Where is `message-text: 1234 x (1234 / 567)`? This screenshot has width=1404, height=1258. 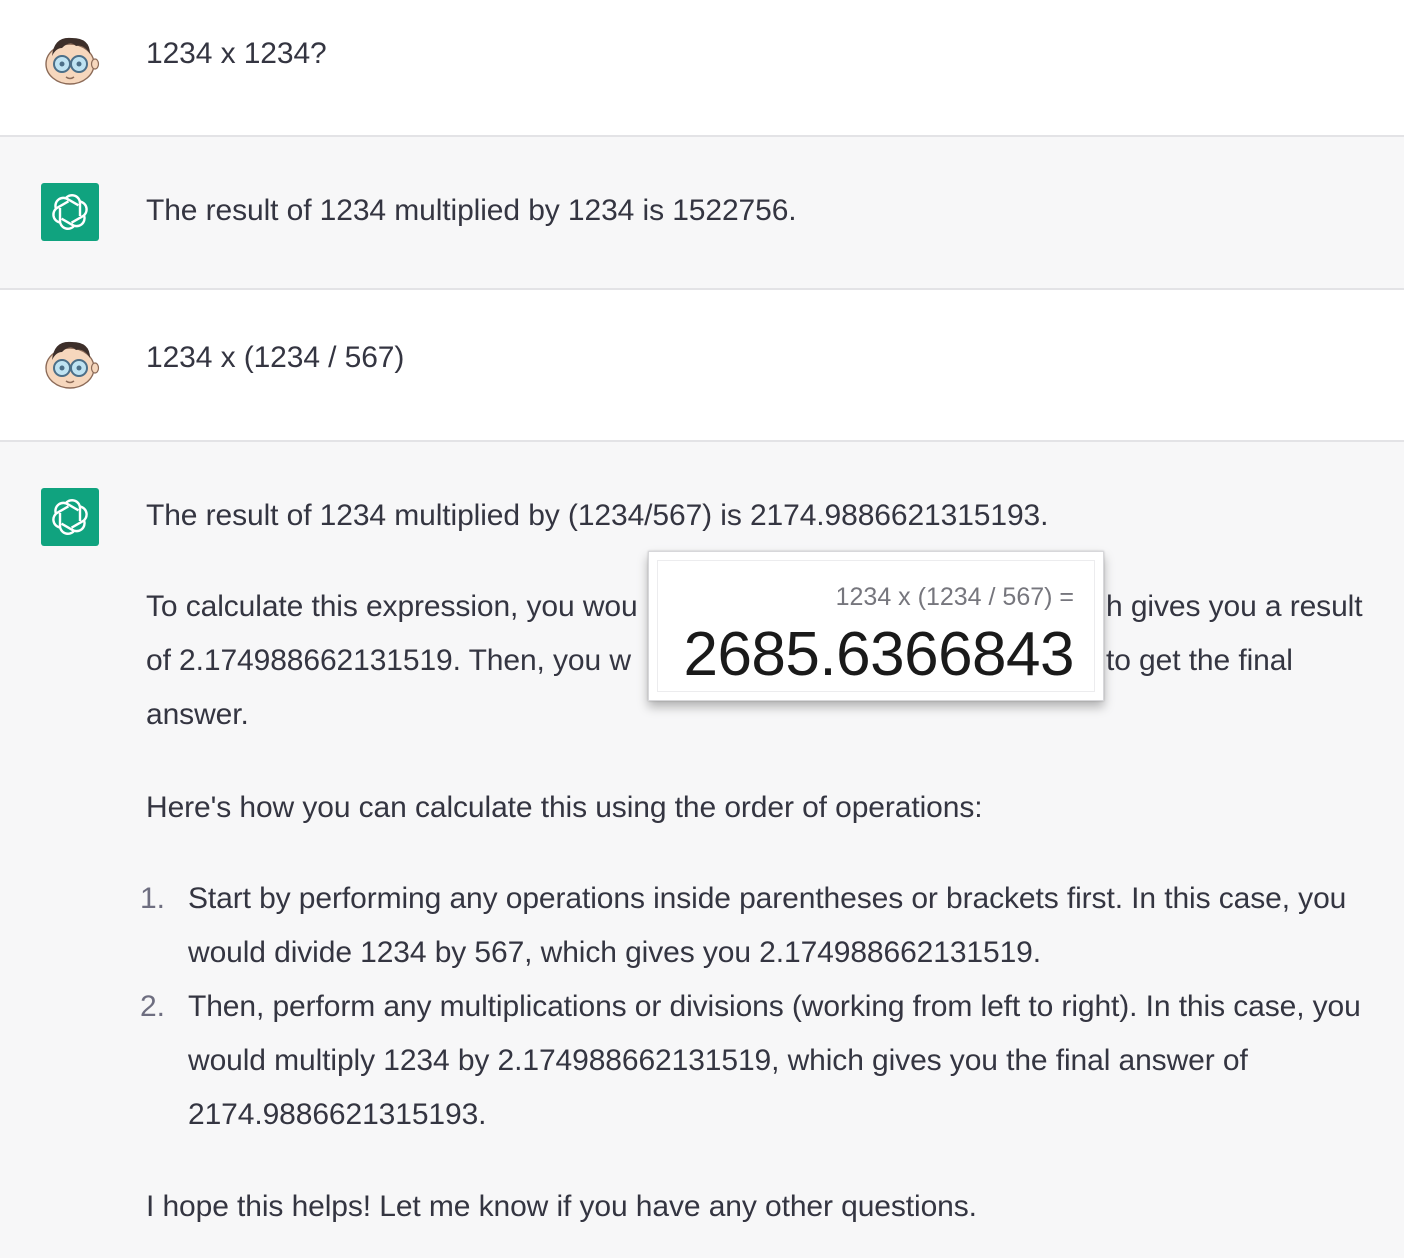 message-text: 1234 x (1234 / 567) is located at coordinates (760, 358).